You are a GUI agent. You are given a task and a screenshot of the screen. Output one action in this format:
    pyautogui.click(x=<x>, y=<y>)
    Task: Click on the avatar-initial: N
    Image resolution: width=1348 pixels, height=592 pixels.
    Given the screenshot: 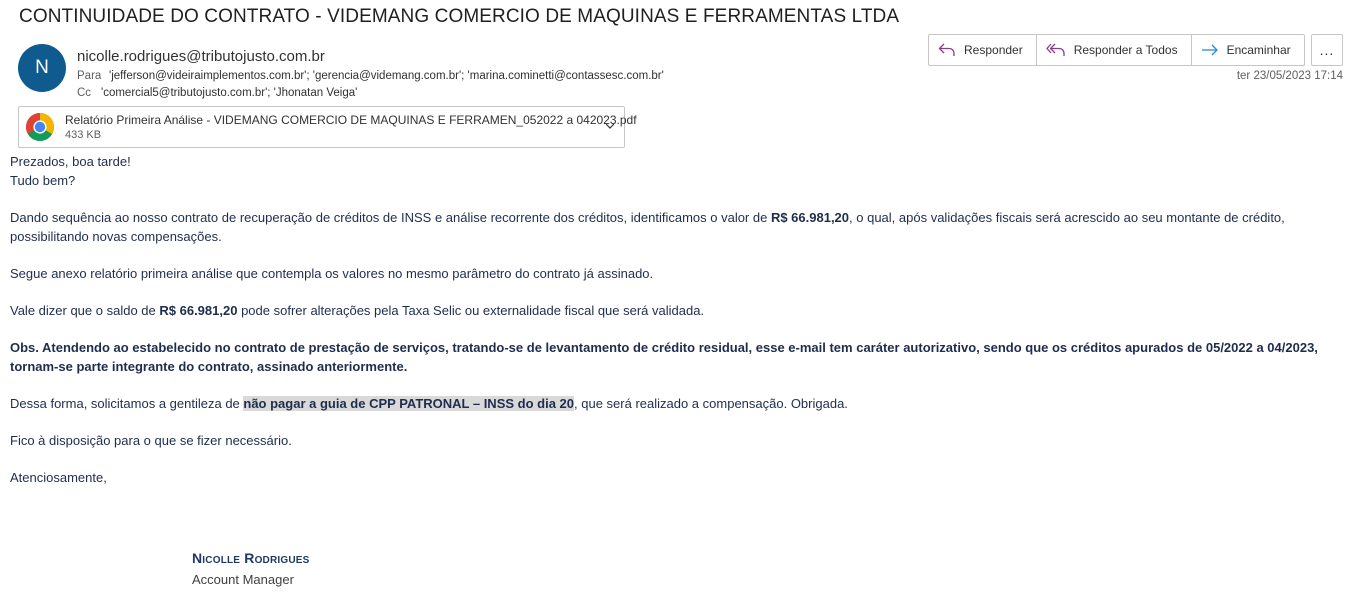 What is the action you would take?
    pyautogui.click(x=42, y=67)
    